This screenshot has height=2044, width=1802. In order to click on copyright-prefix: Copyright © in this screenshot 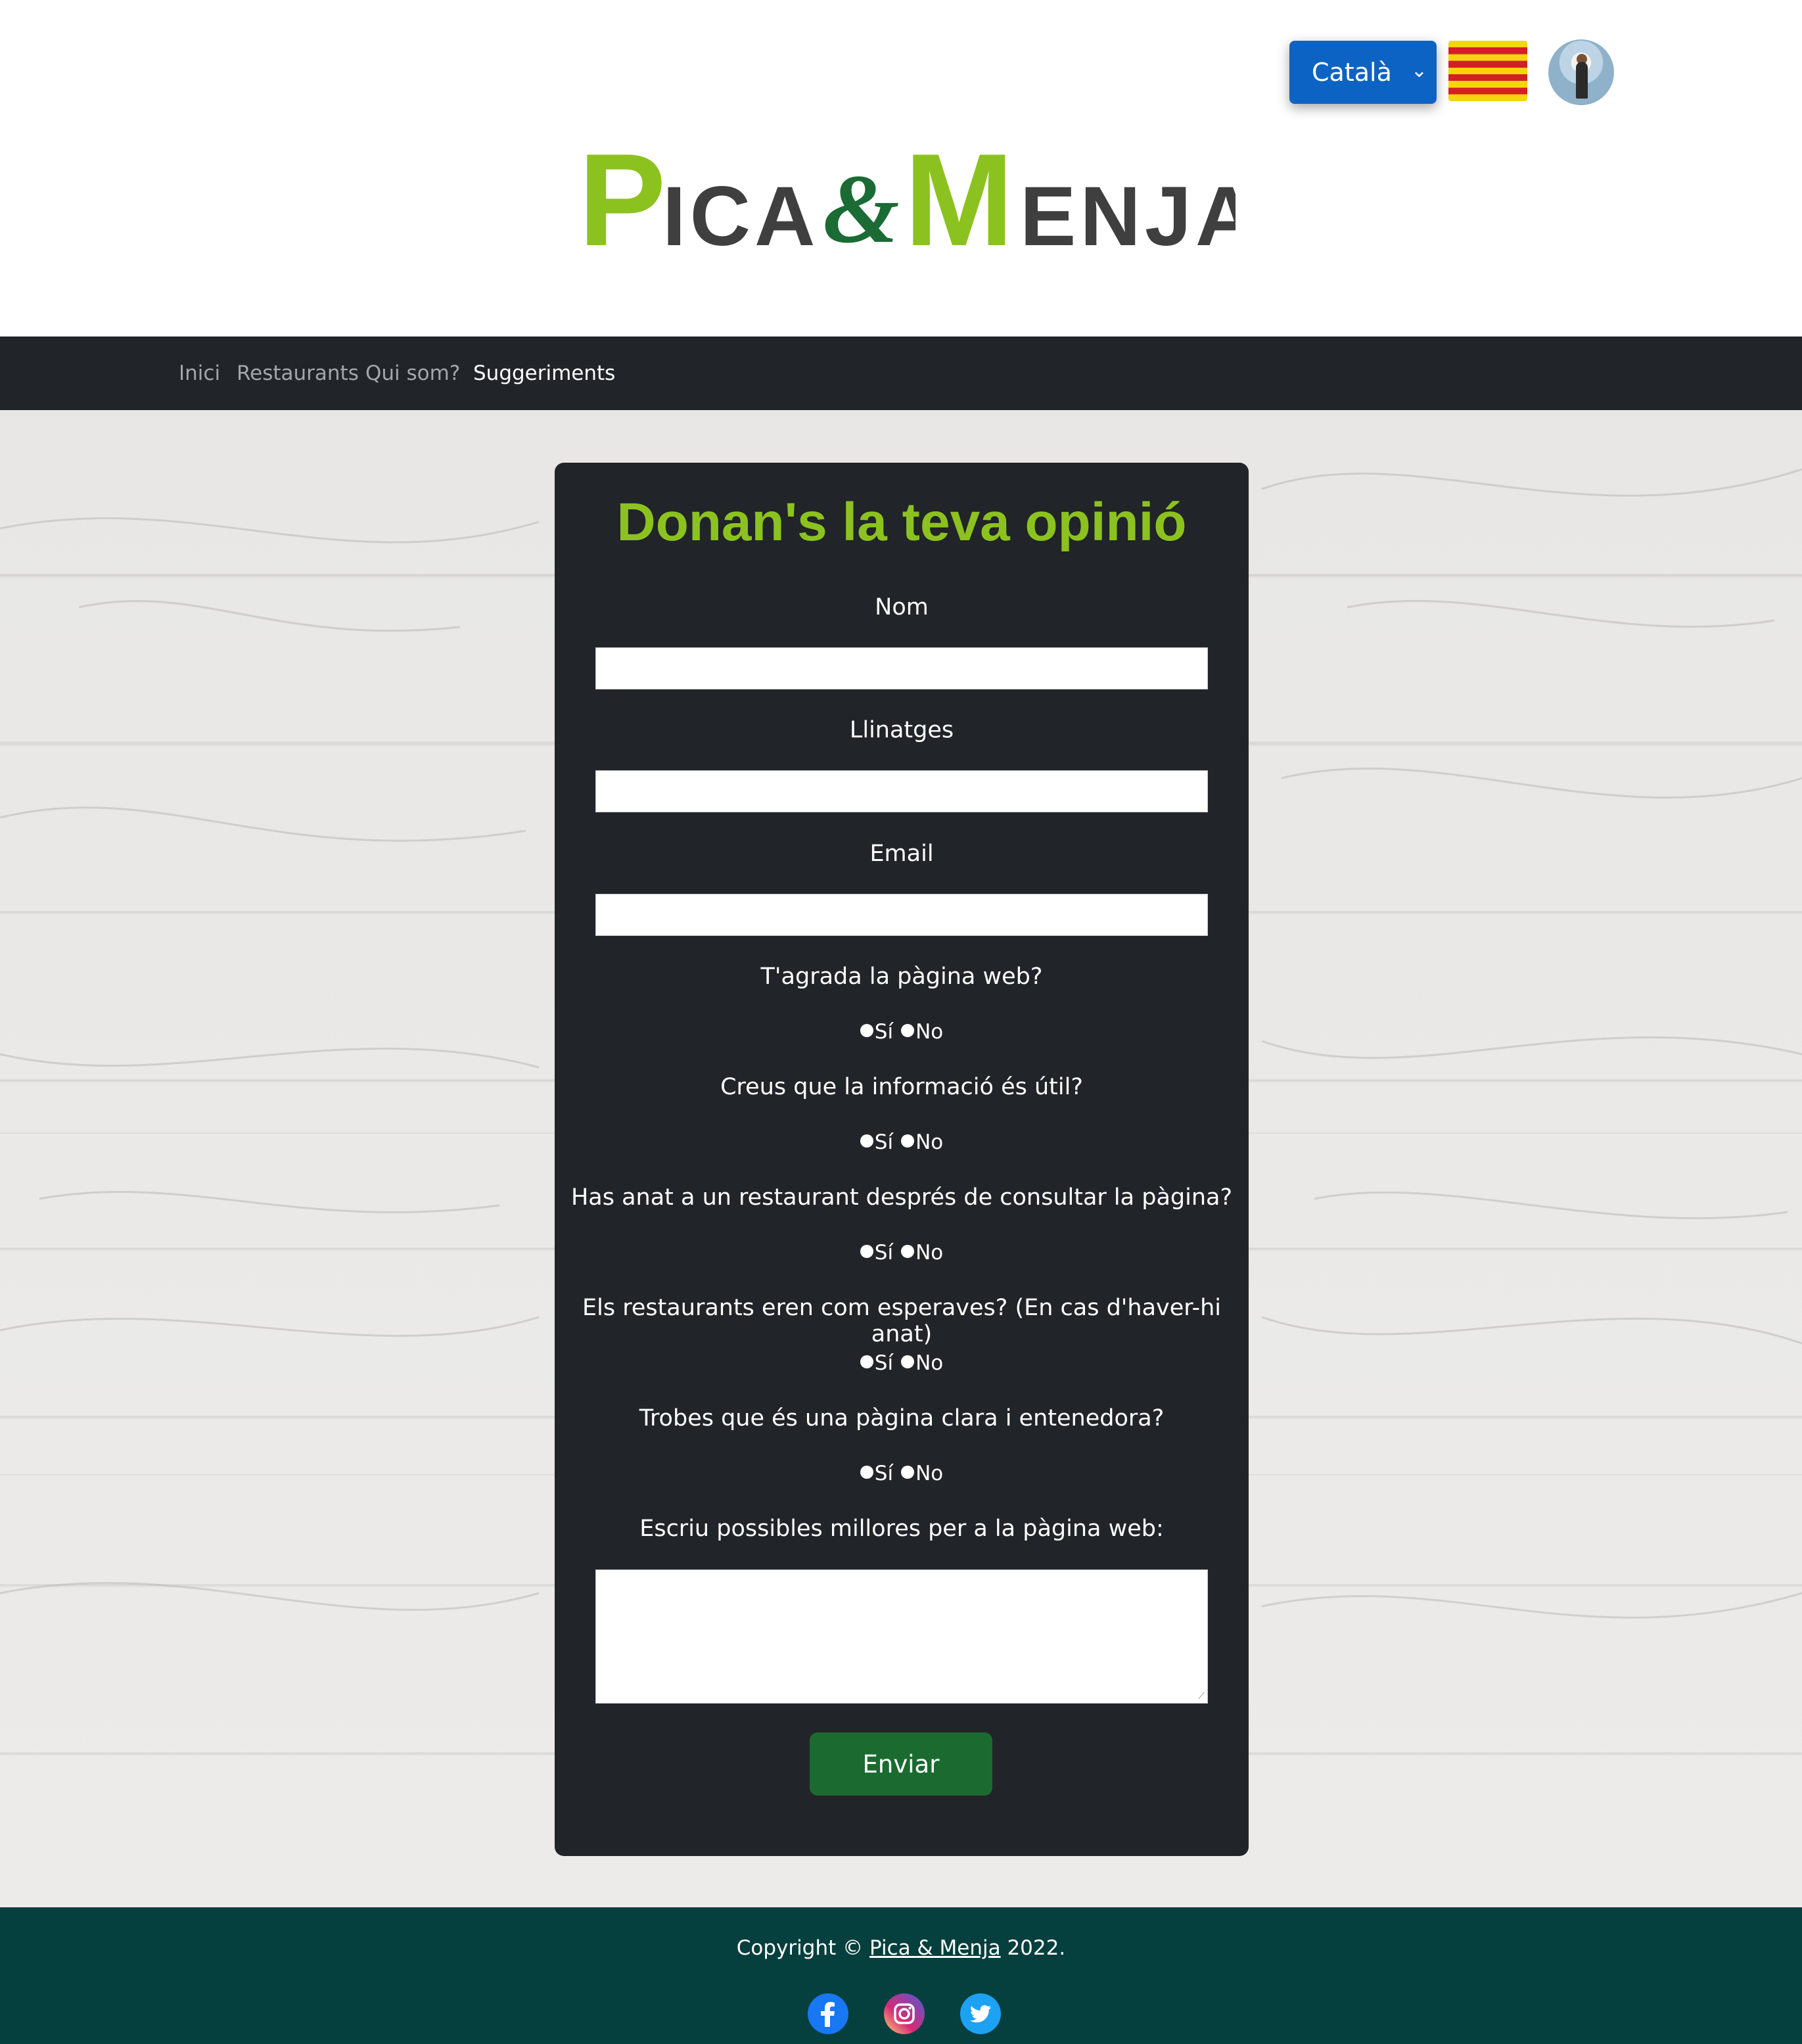, I will do `click(800, 1948)`.